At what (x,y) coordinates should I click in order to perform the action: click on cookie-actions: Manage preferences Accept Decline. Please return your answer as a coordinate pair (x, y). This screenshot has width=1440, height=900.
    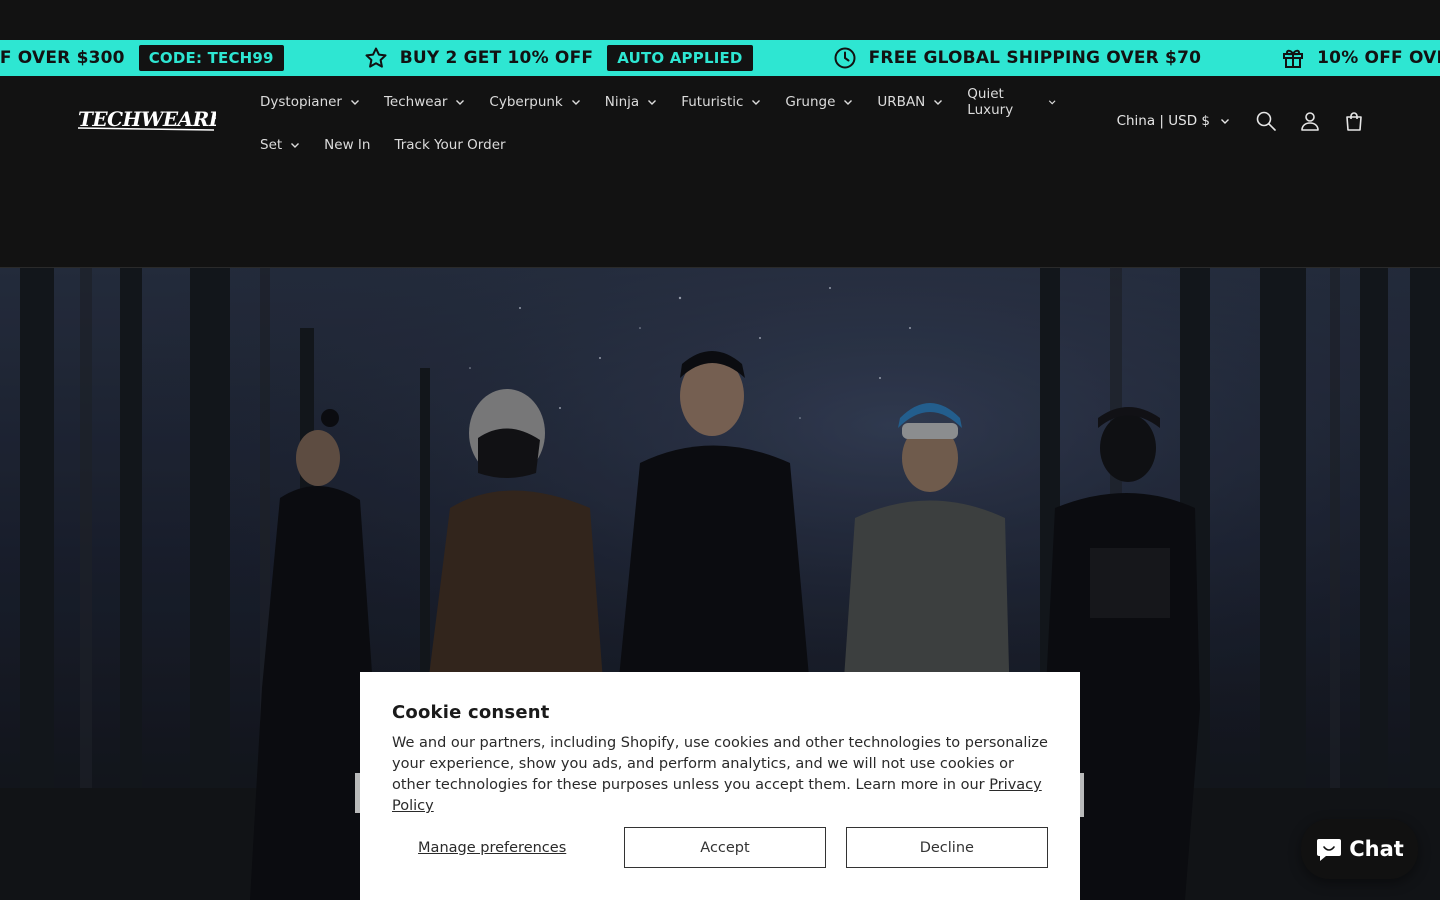
    Looking at the image, I should click on (720, 847).